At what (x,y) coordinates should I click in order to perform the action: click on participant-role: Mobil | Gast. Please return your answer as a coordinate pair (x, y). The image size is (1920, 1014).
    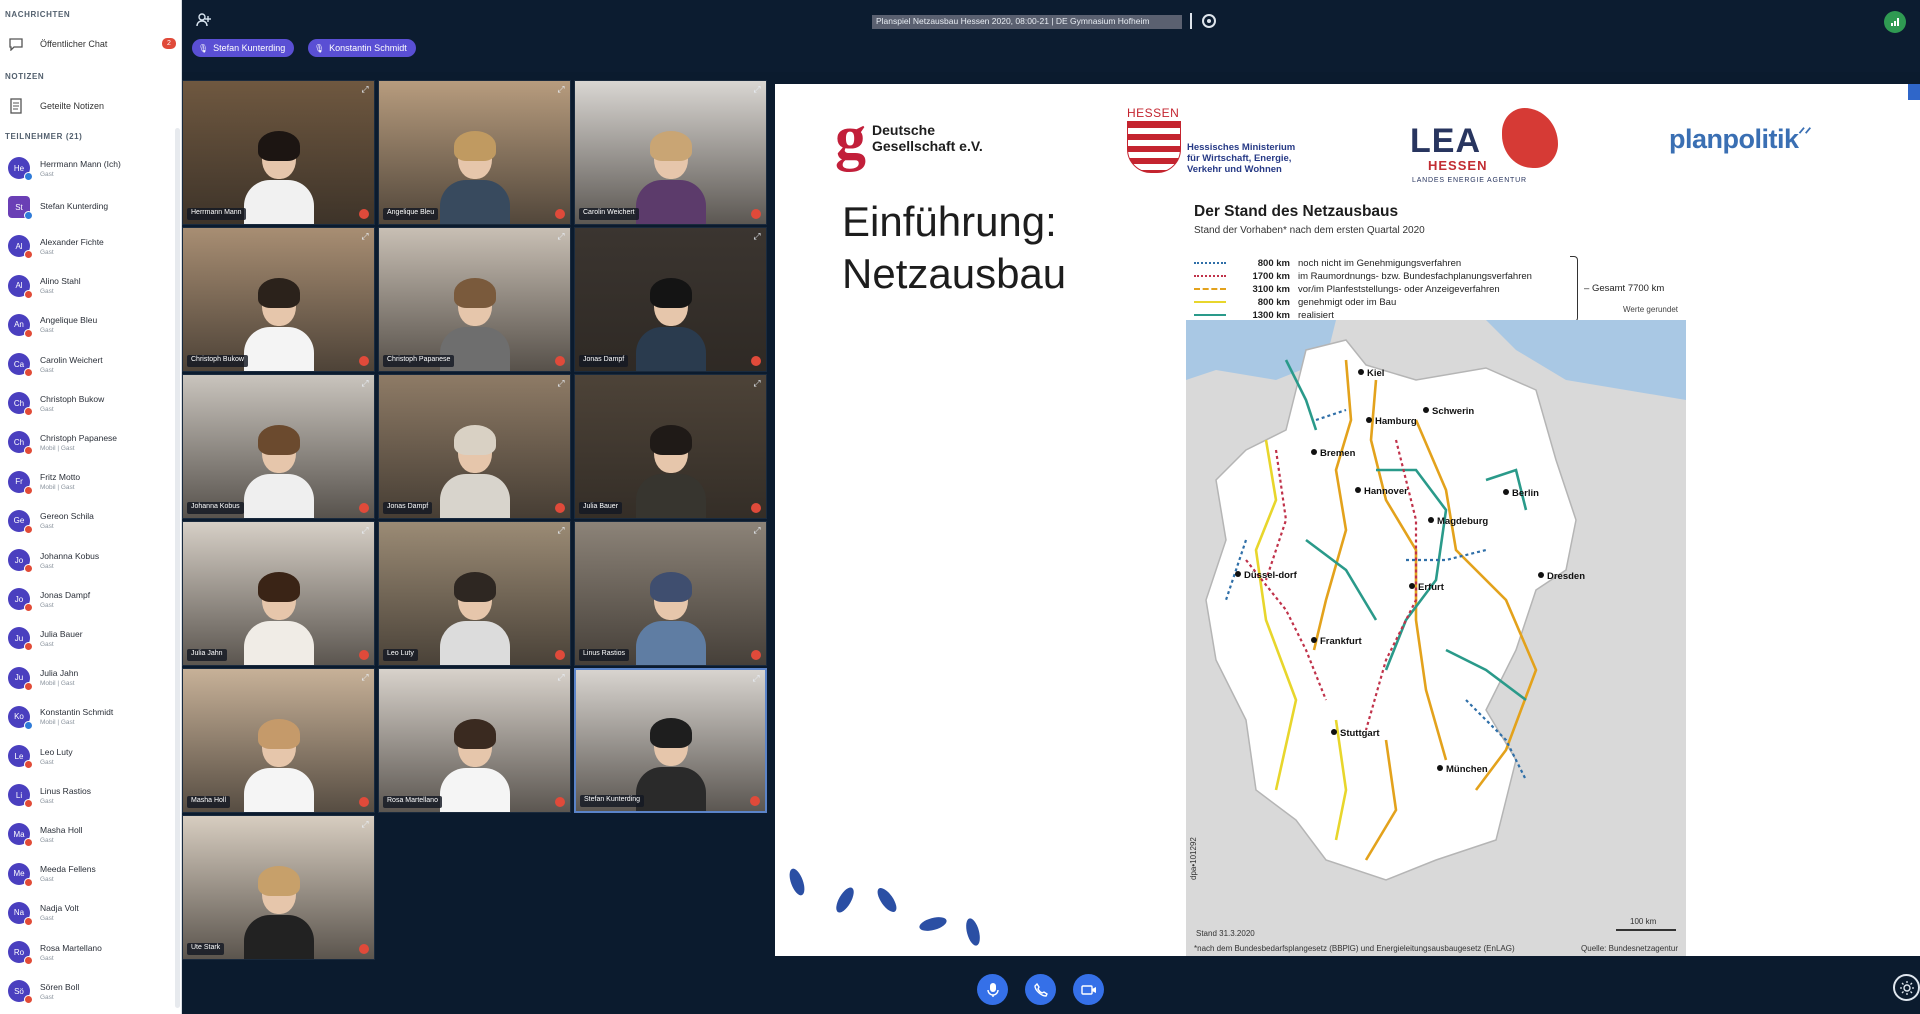
    Looking at the image, I should click on (57, 684).